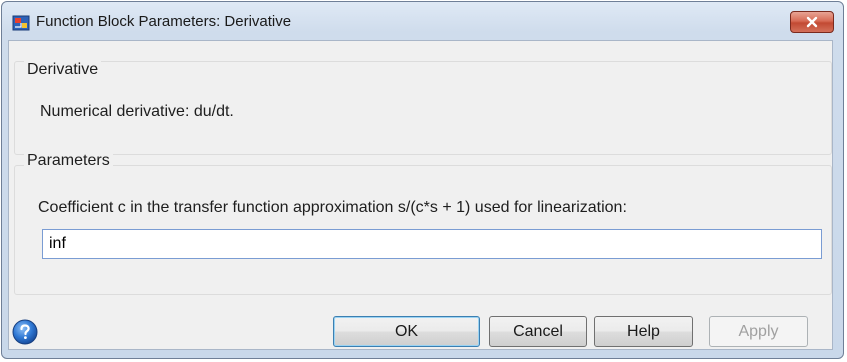 This screenshot has height=362, width=847. What do you see at coordinates (164, 21) in the screenshot?
I see `window-title: Function Block Parameters: Derivative` at bounding box center [164, 21].